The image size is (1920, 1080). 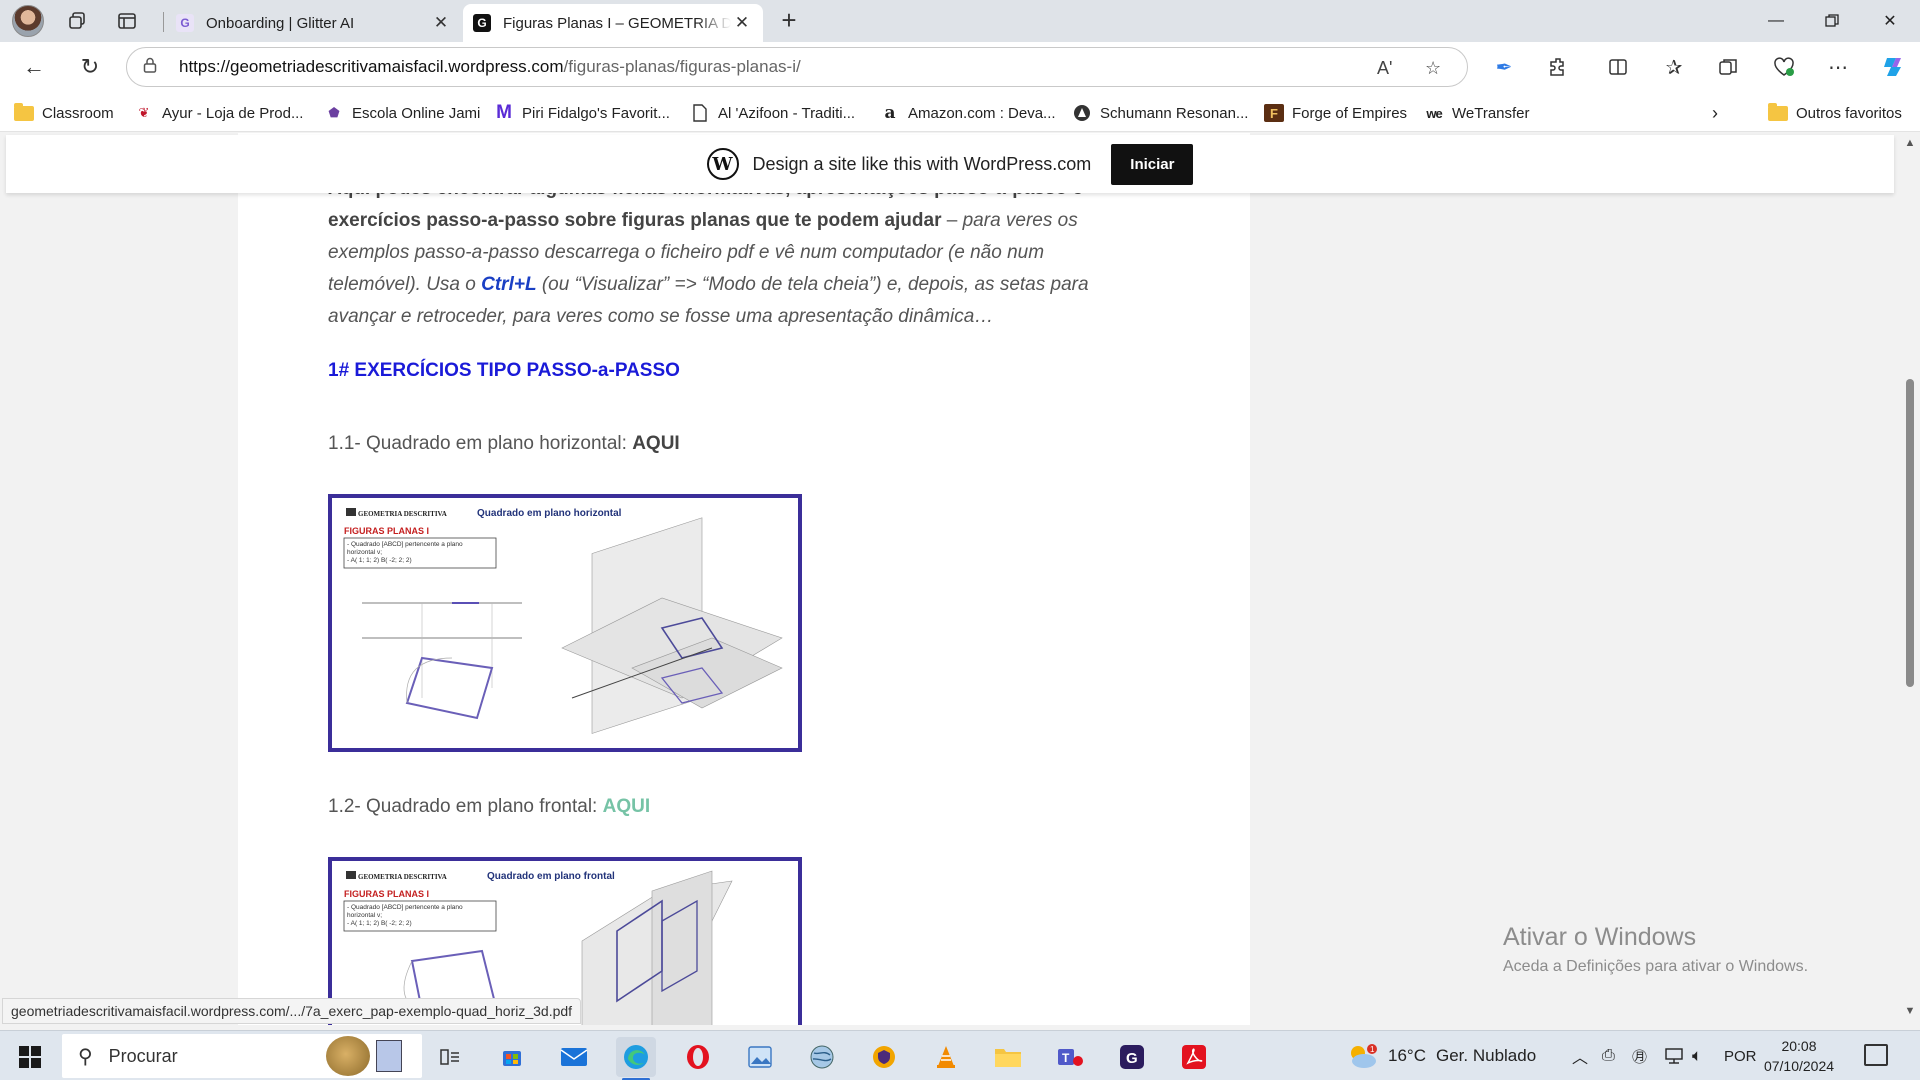 What do you see at coordinates (1066, 1058) in the screenshot?
I see `svg-text: T` at bounding box center [1066, 1058].